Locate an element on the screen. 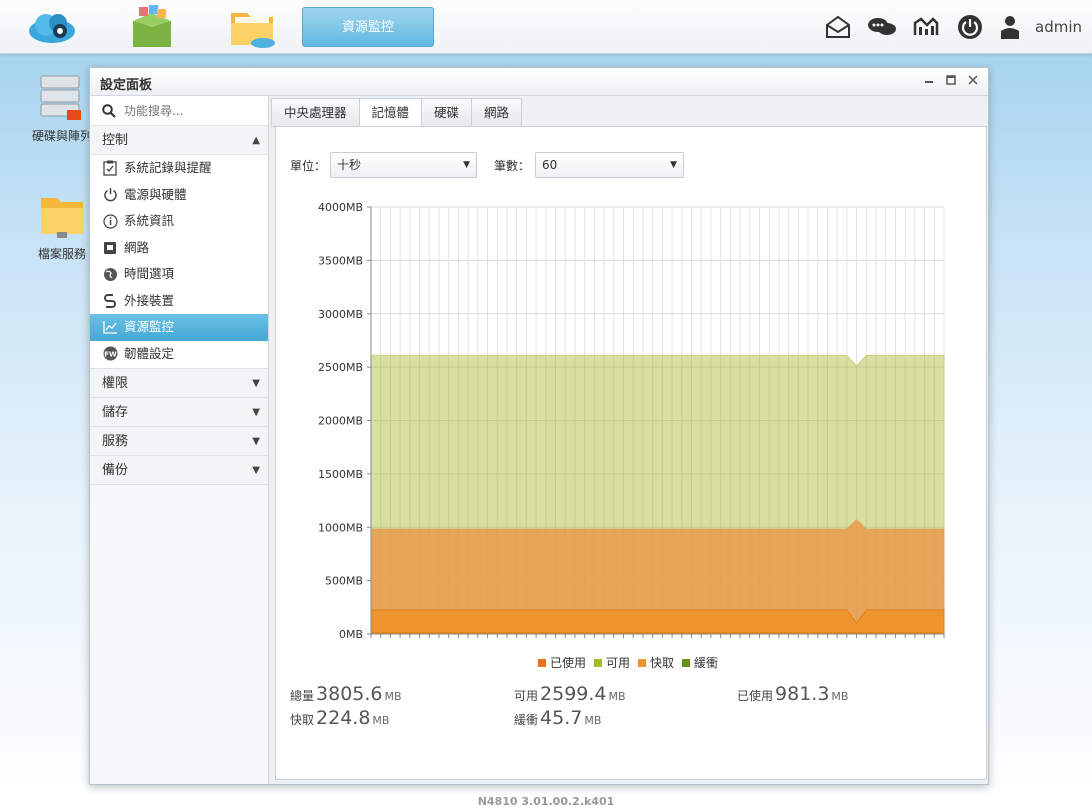 The image size is (1092, 811). search-box is located at coordinates (179, 111).